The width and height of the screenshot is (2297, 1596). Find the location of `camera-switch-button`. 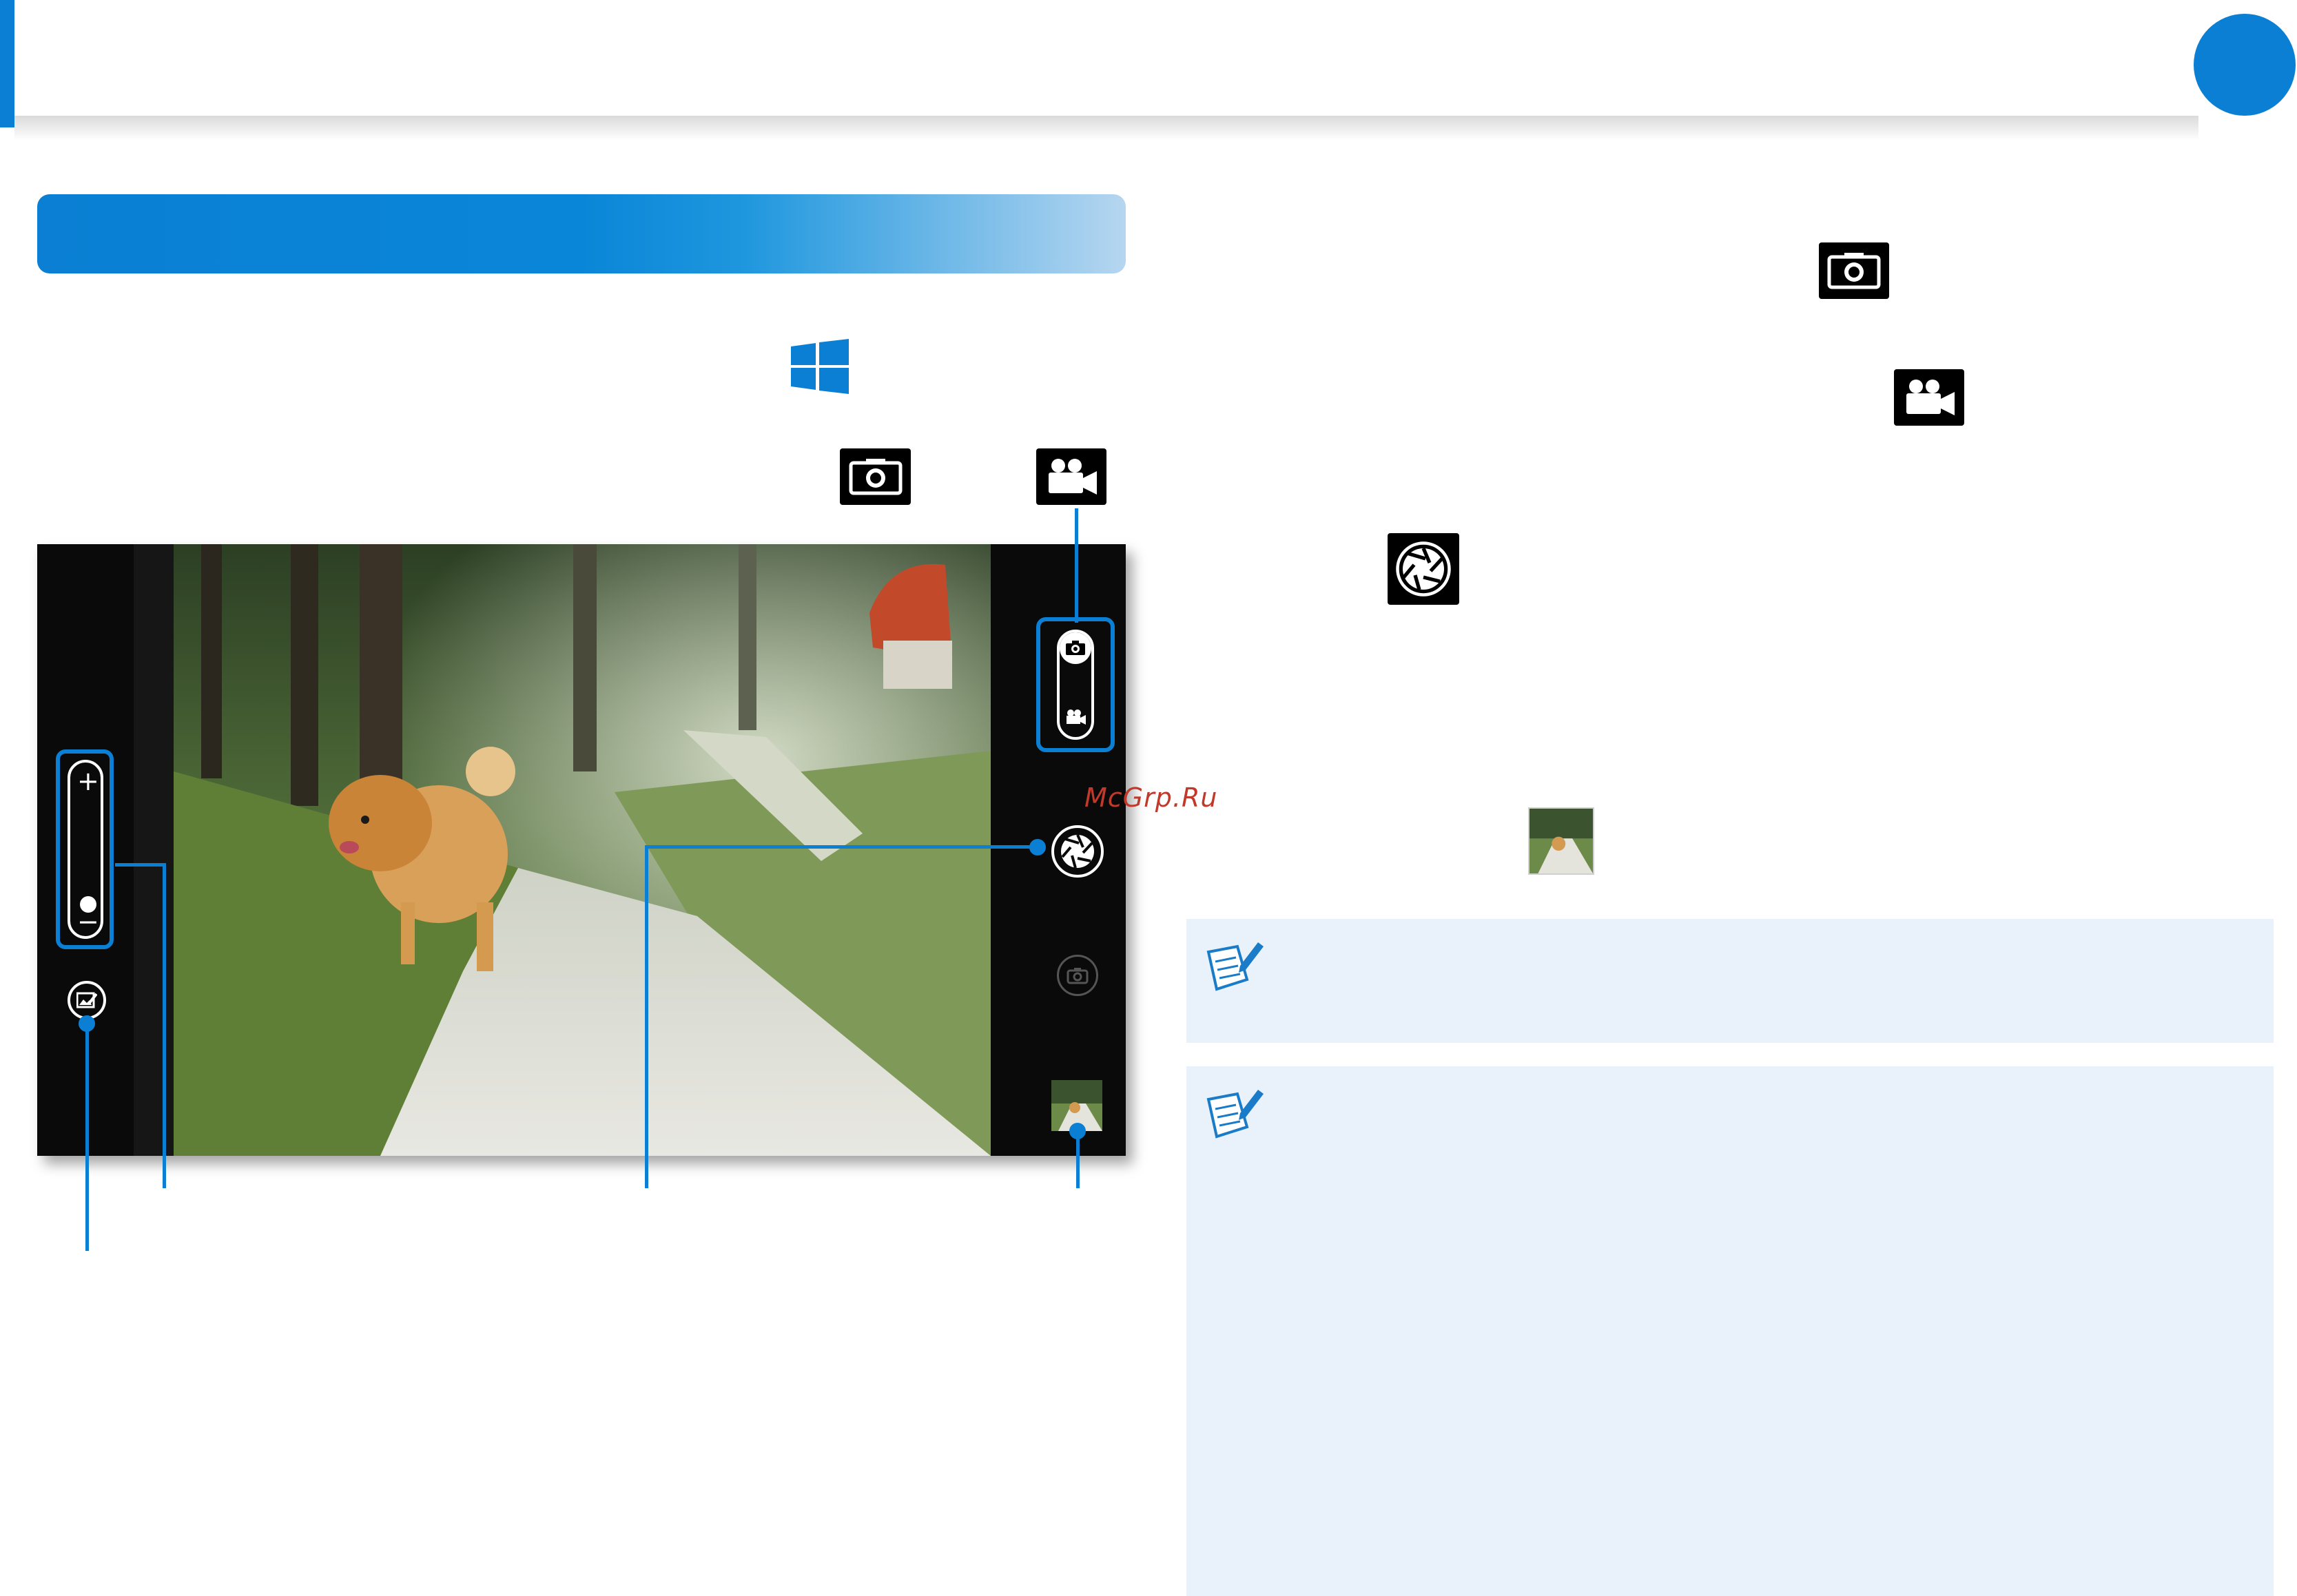

camera-switch-button is located at coordinates (1077, 976).